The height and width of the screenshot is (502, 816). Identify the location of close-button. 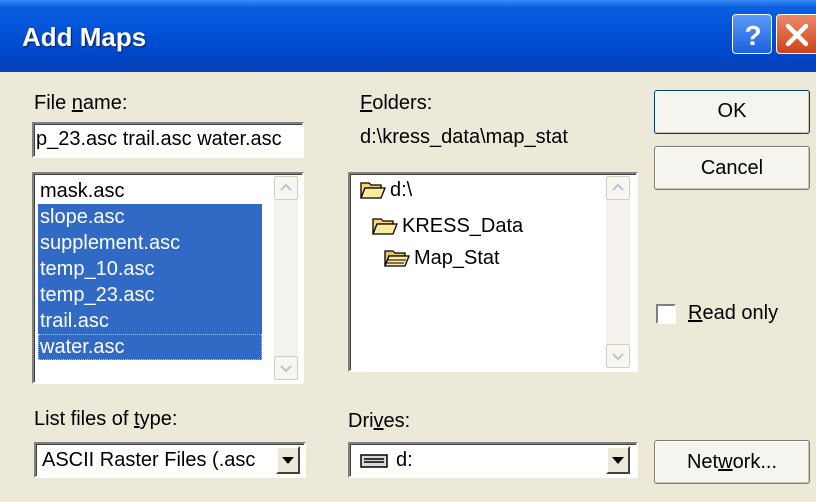
(796, 34).